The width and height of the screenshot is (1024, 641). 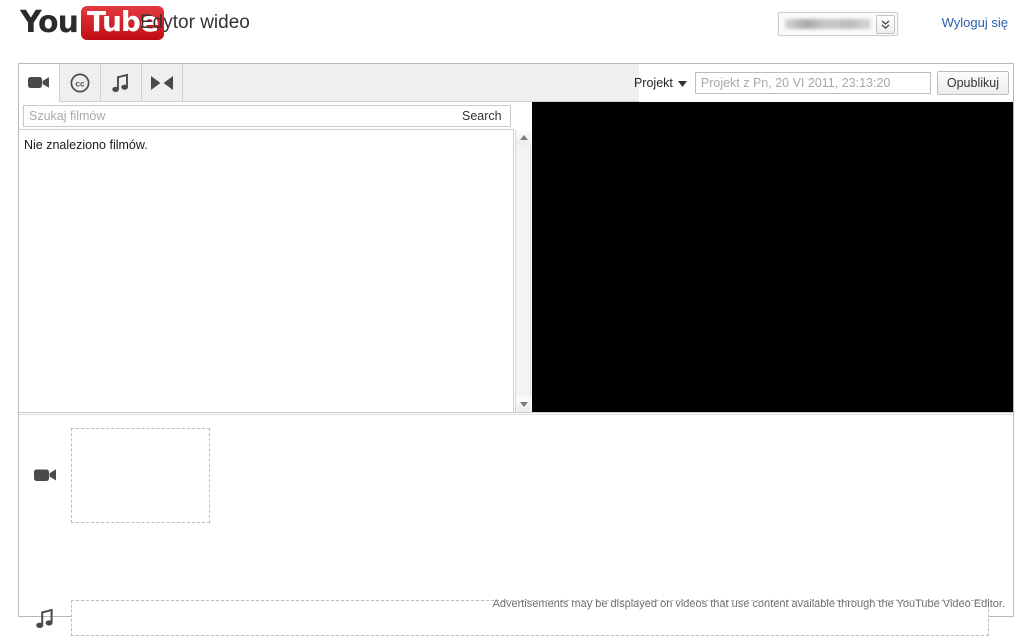 What do you see at coordinates (49, 22) in the screenshot?
I see `logo-you-text: You` at bounding box center [49, 22].